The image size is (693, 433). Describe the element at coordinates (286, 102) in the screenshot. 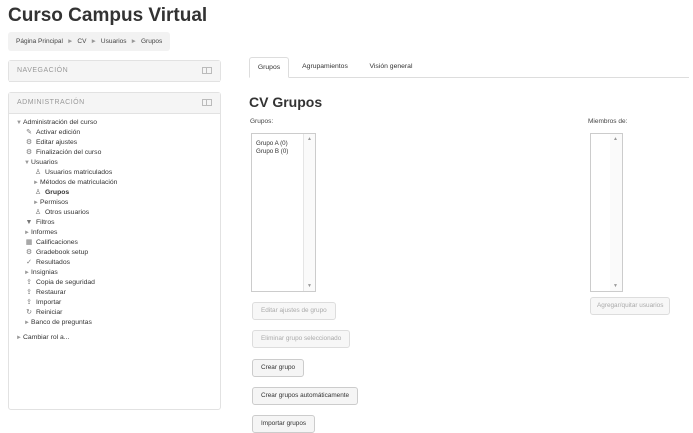

I see `page-heading: CV Grupos` at that location.